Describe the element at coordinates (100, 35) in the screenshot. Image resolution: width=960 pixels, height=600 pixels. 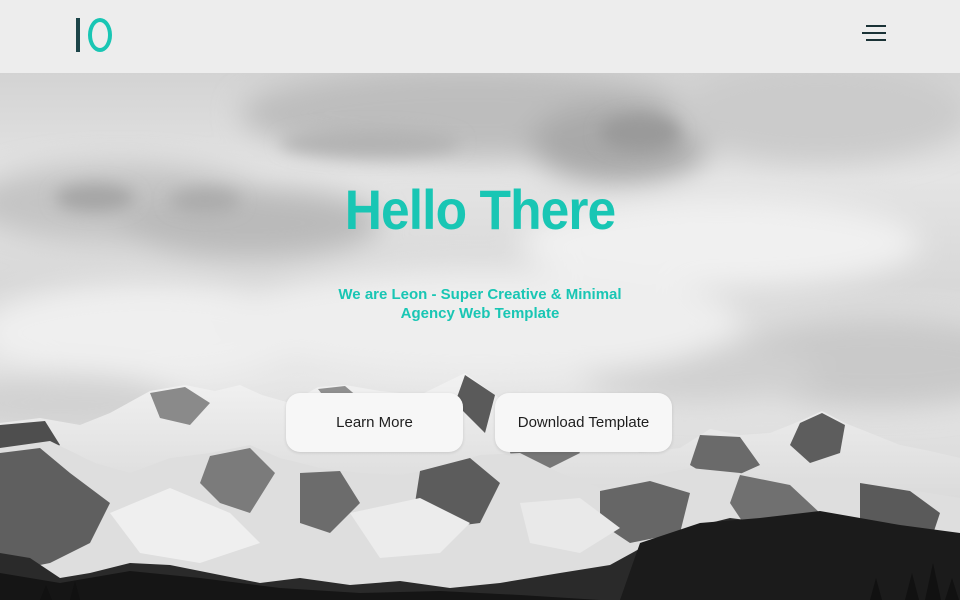
I see `logo-ring-icon` at that location.